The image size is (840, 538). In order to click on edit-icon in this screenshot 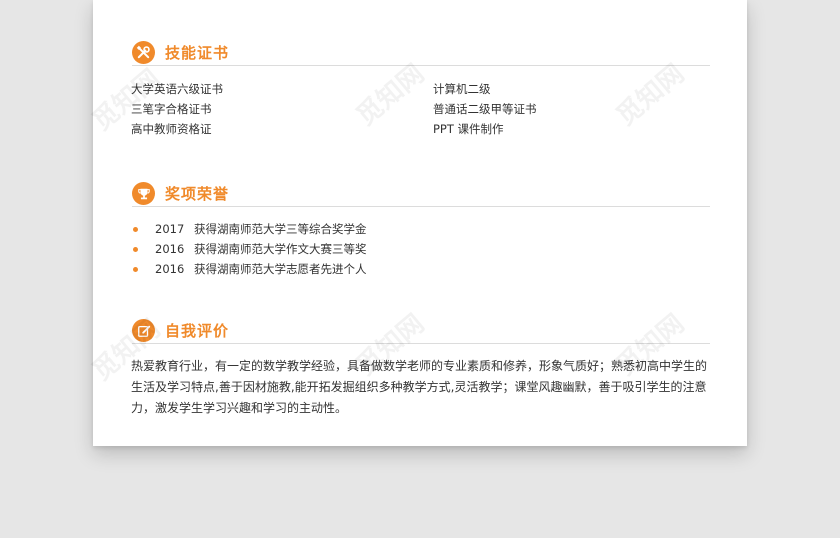, I will do `click(143, 330)`.